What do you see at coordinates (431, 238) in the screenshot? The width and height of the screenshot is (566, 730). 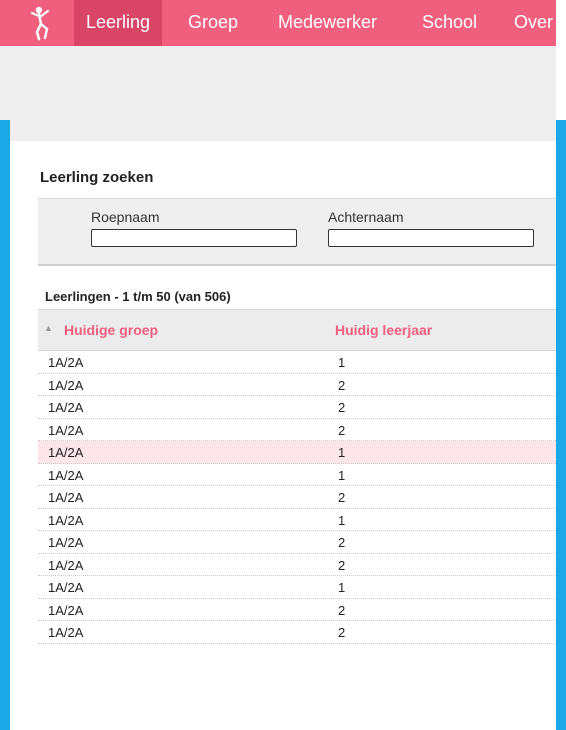 I see `achternaam-input` at bounding box center [431, 238].